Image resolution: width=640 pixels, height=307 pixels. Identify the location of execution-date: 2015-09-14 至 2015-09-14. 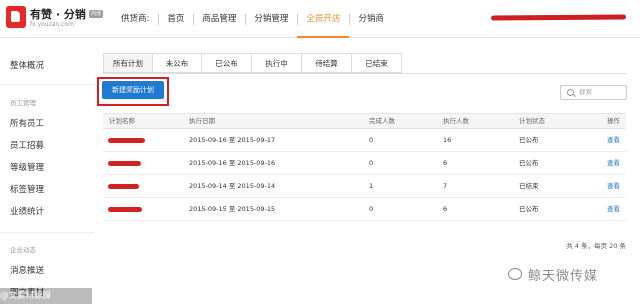
(232, 186).